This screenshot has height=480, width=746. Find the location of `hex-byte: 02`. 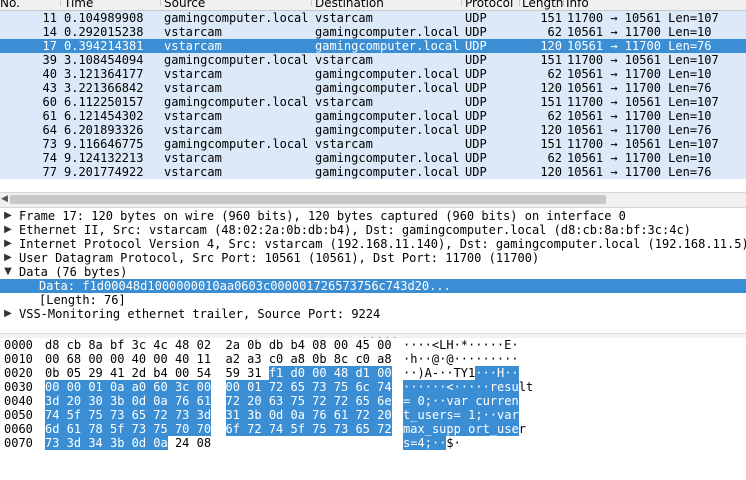

hex-byte: 02 is located at coordinates (204, 345).